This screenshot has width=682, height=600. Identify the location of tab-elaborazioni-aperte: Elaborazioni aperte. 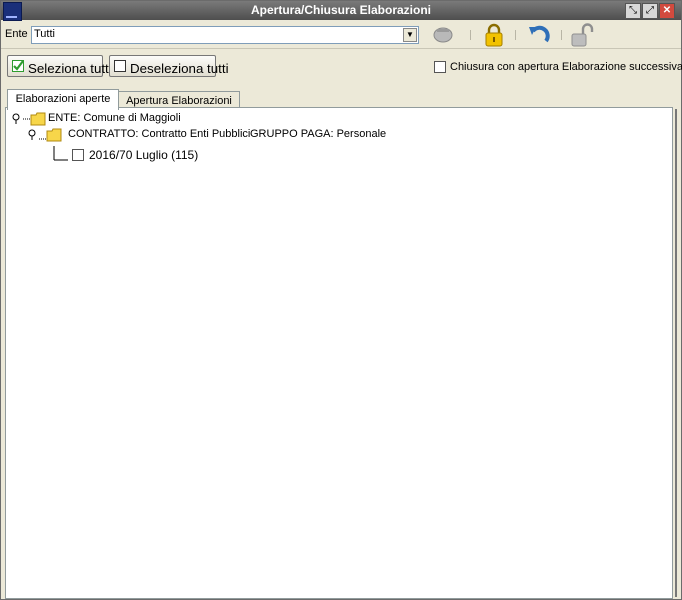
(63, 99).